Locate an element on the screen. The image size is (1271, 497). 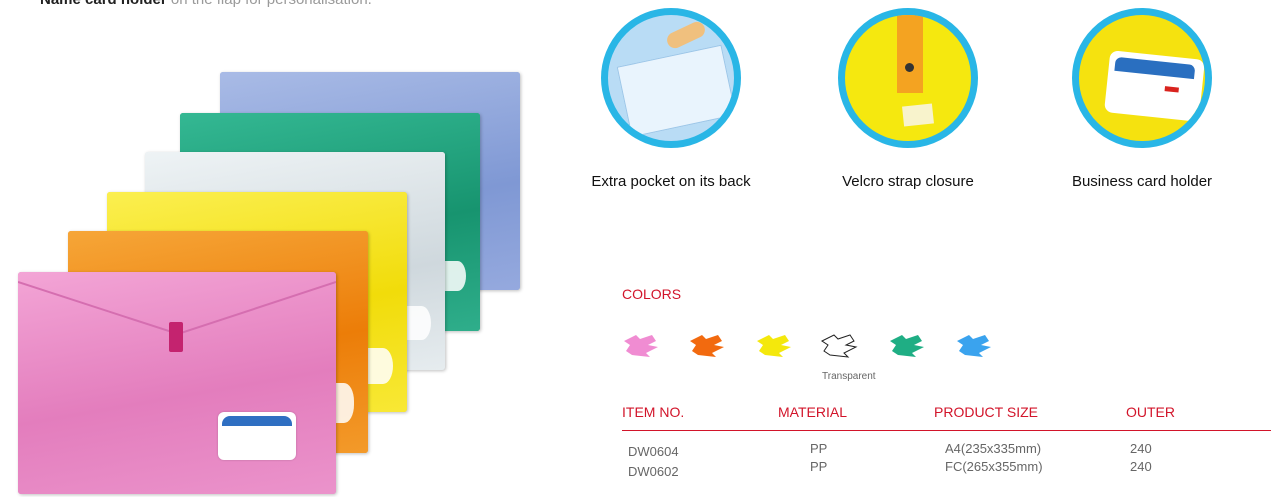
color-swatch-blue is located at coordinates (974, 346).